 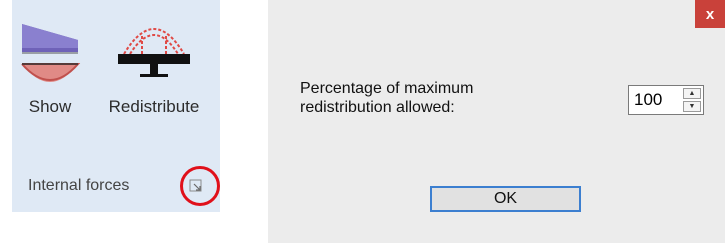 I want to click on highlight-circle, so click(x=200, y=186).